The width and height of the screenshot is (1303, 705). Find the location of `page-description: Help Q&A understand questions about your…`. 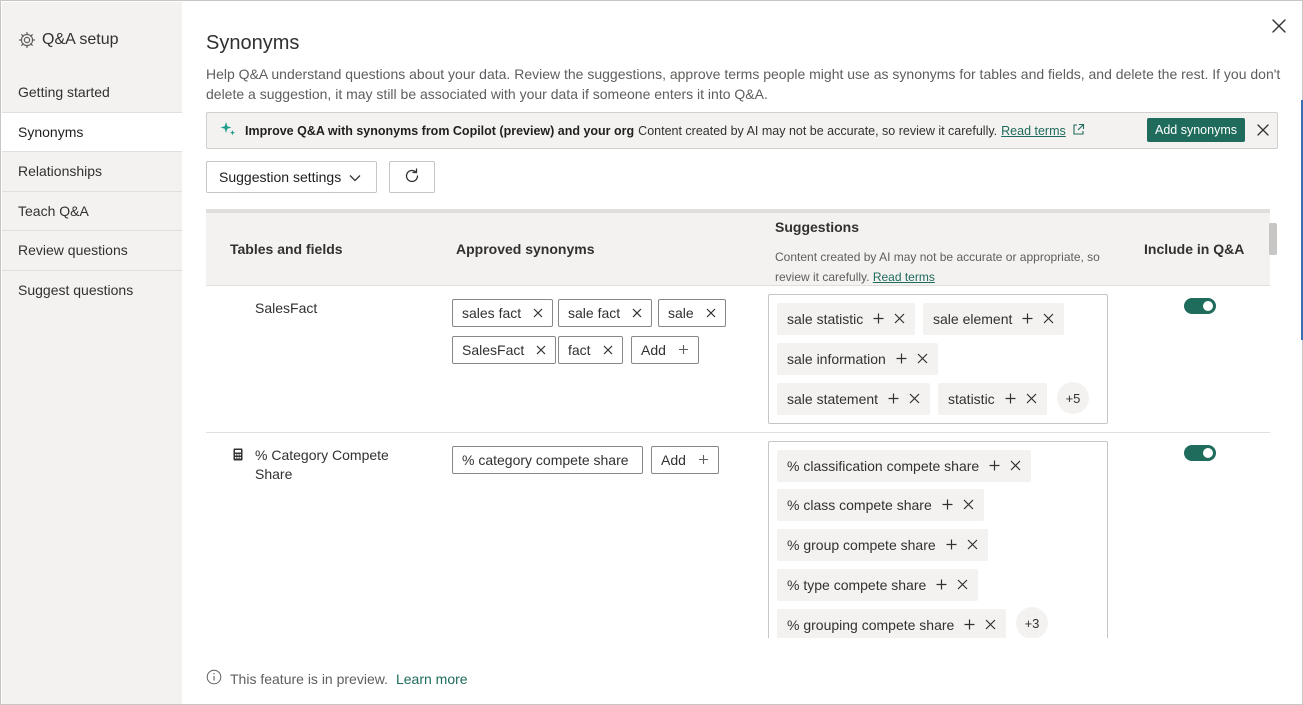

page-description: Help Q&A understand questions about your… is located at coordinates (743, 84).